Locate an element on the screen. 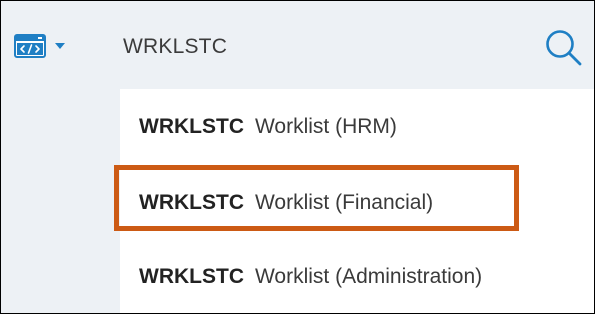 Image resolution: width=595 pixels, height=314 pixels. caret-down-icon is located at coordinates (60, 46).